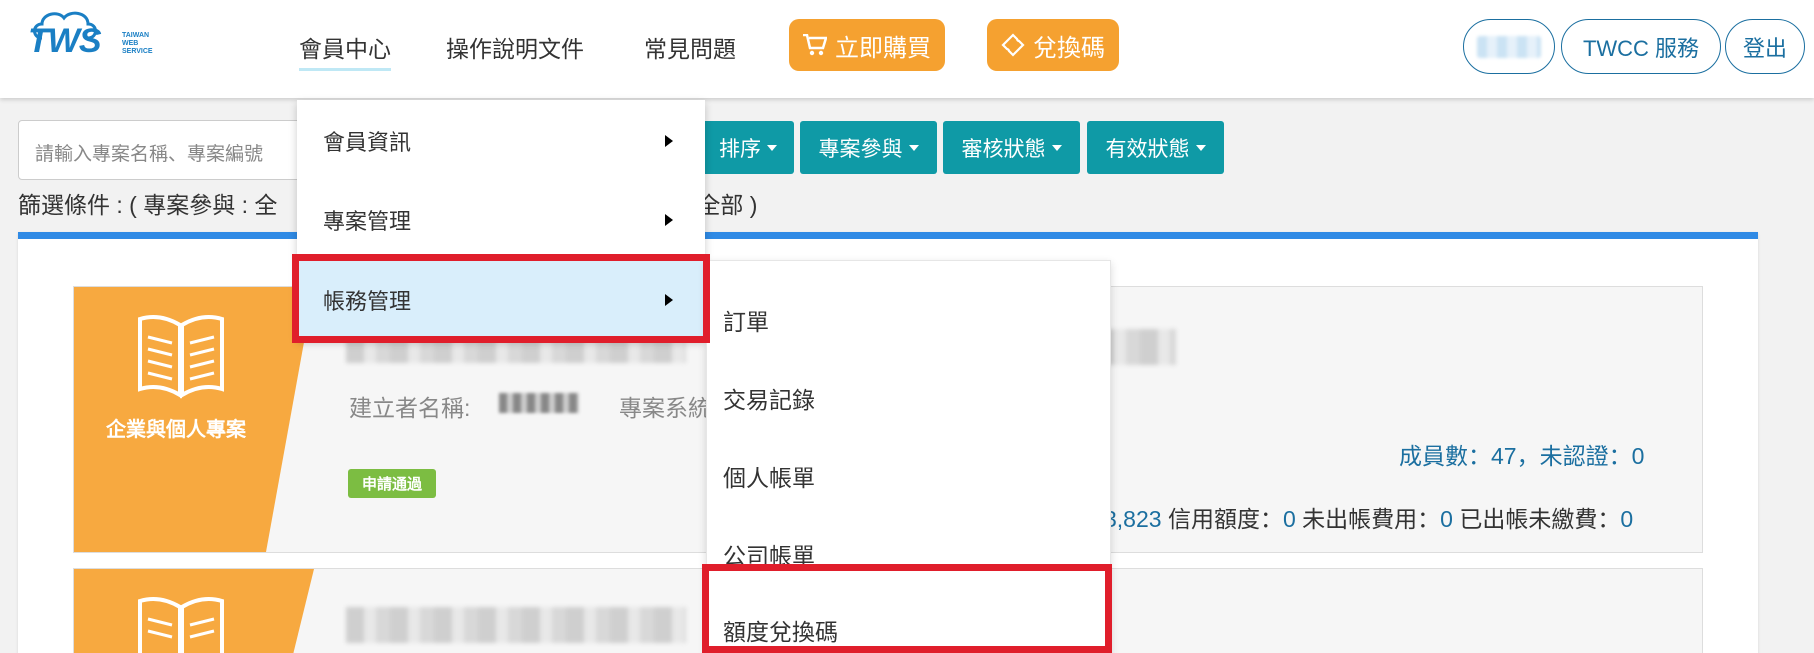  Describe the element at coordinates (1574, 456) in the screenshot. I see `unverified-label: ，未認證：` at that location.